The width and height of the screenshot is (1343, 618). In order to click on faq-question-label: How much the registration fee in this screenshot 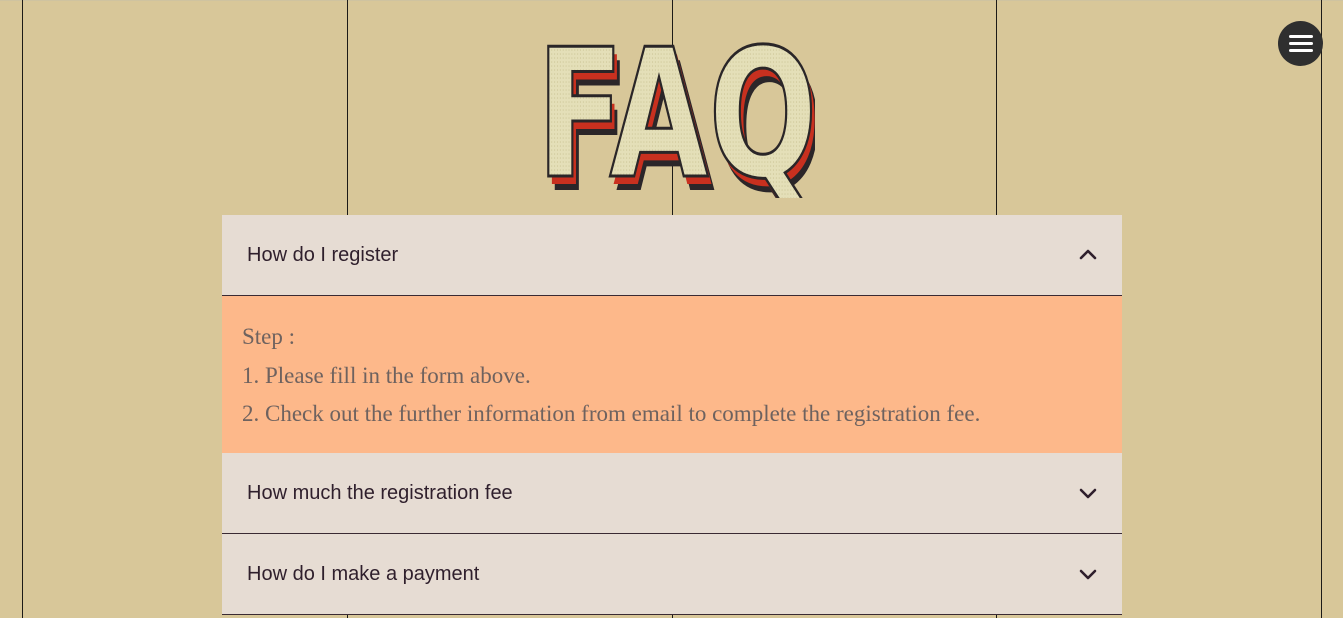, I will do `click(380, 492)`.